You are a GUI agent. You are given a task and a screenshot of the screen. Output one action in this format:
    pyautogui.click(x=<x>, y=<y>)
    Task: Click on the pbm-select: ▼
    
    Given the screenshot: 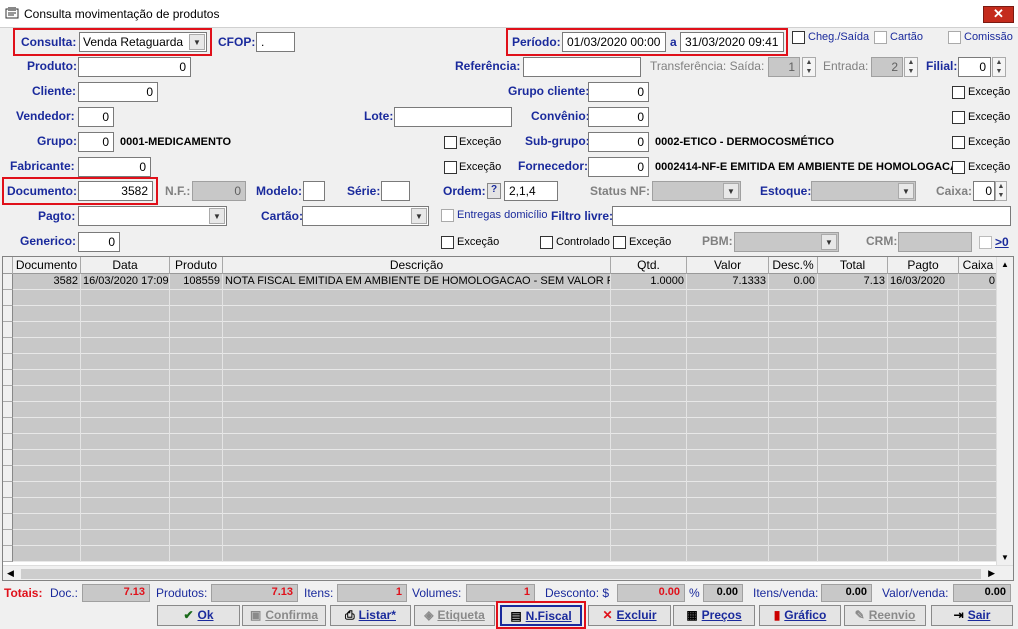 What is the action you would take?
    pyautogui.click(x=786, y=242)
    